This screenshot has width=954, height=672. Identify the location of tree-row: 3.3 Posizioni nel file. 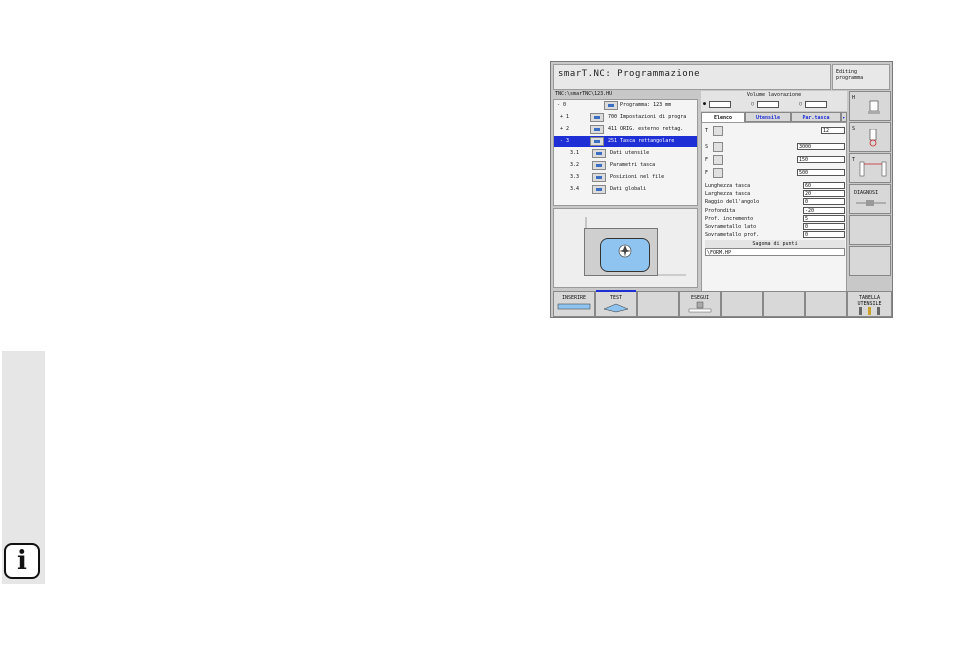
(625, 177).